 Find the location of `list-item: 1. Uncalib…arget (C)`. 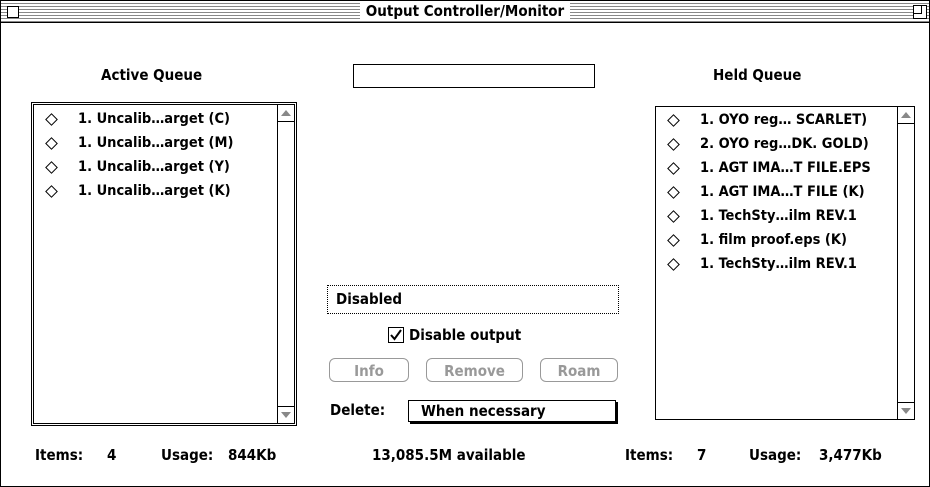

list-item: 1. Uncalib…arget (C) is located at coordinates (155, 119).